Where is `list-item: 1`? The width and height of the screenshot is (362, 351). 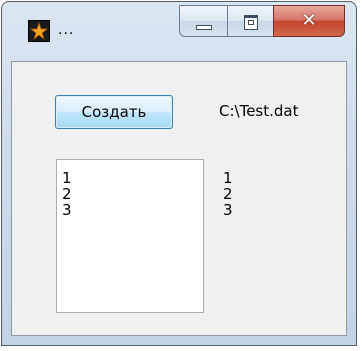 list-item: 1 is located at coordinates (132, 178).